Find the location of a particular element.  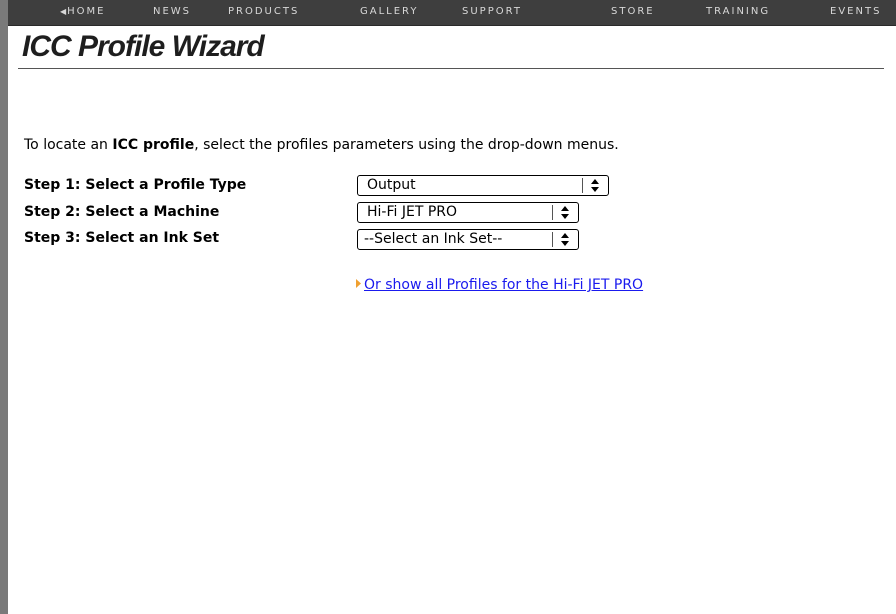

step3-label: Step 3: Select an Ink Set is located at coordinates (122, 238).